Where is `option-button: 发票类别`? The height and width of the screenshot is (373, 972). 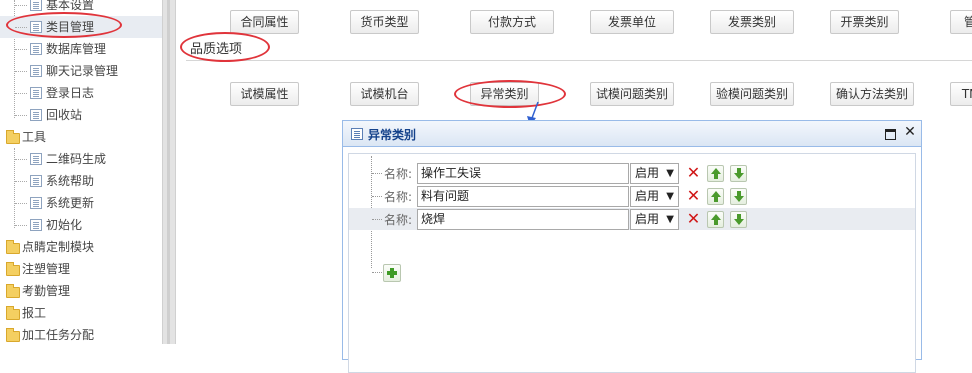
option-button: 发票类别 is located at coordinates (752, 22).